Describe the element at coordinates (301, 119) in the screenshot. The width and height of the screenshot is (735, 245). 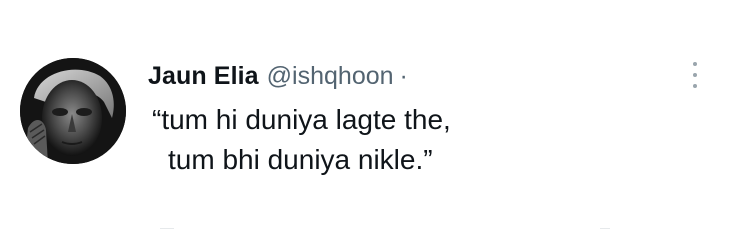
I see `tweet-text-line-1: “tum hi duniya lagte the,` at that location.